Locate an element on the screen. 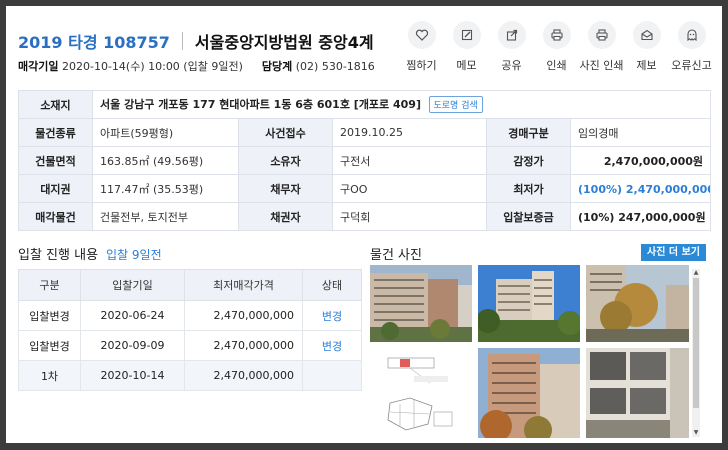 The image size is (728, 450). minimum-value: (100%) 2,470,000,000원 is located at coordinates (640, 188).